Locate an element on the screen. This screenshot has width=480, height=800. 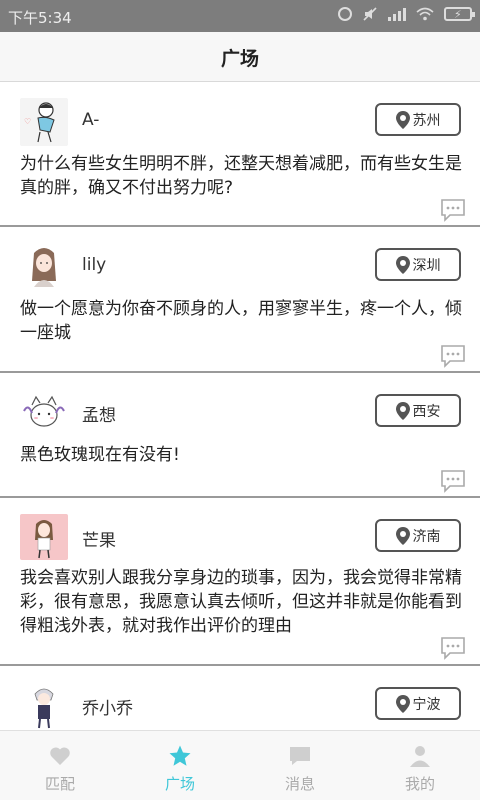
mute-icon is located at coordinates (370, 14).